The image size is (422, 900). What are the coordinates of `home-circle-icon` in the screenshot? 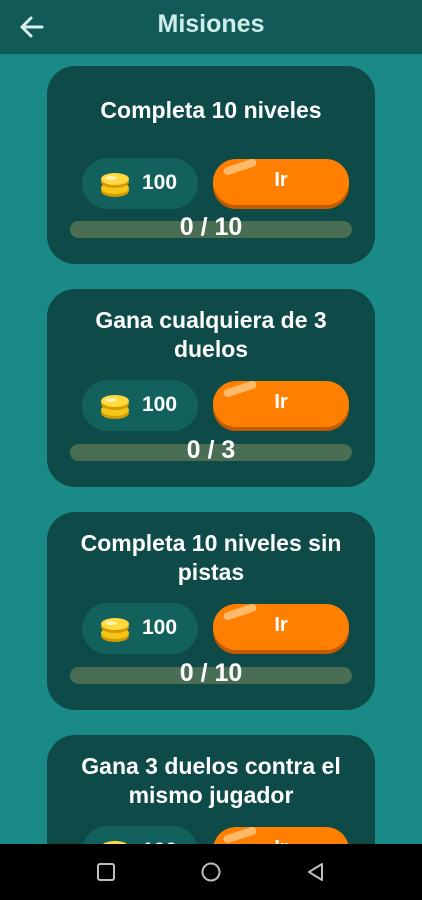 It's located at (211, 872).